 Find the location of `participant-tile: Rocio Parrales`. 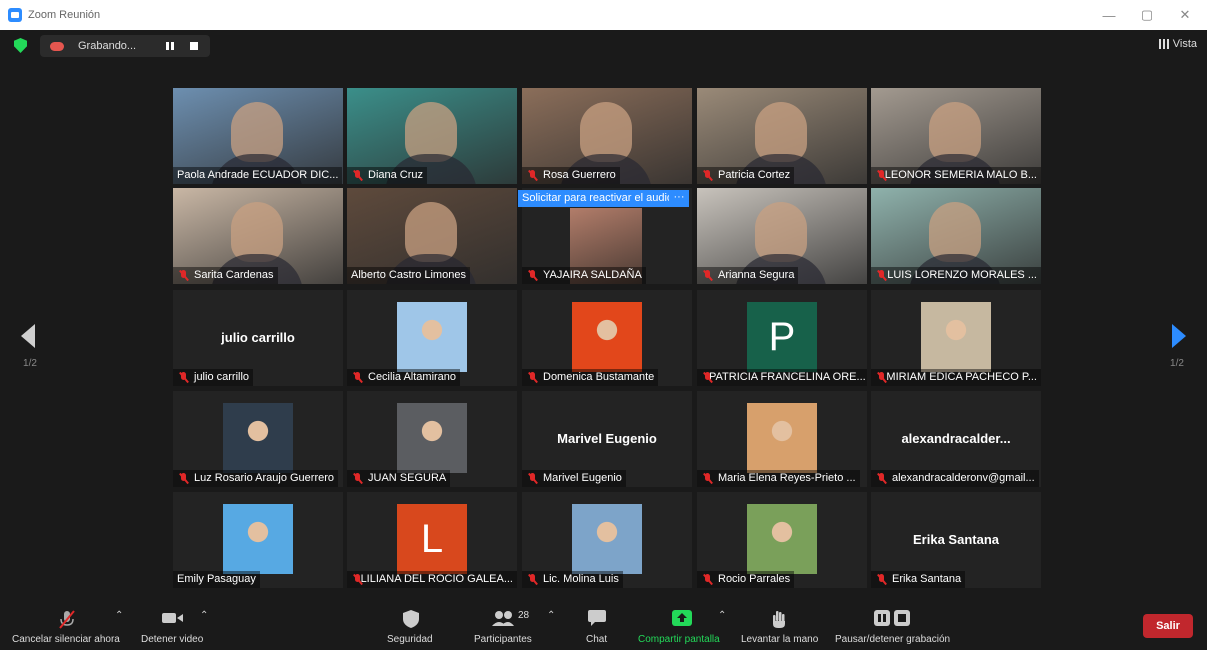

participant-tile: Rocio Parrales is located at coordinates (782, 540).